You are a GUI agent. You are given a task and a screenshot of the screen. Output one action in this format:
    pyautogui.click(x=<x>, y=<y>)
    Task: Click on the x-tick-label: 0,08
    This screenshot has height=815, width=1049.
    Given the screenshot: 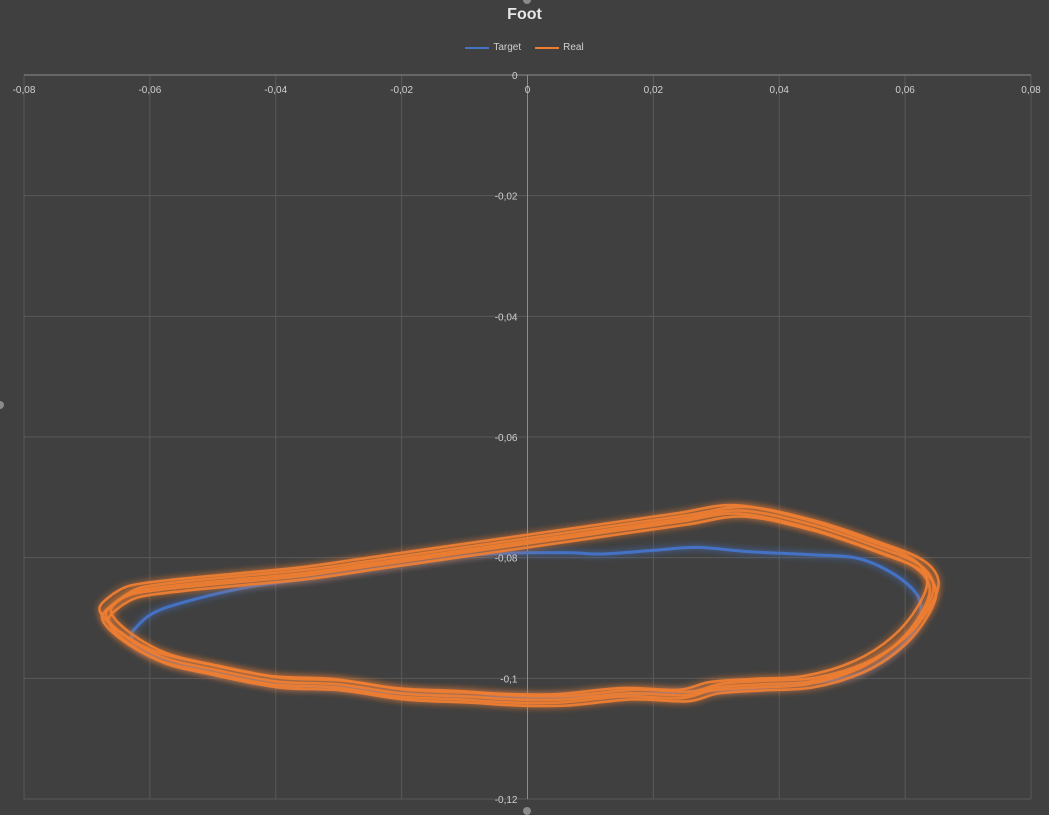 What is the action you would take?
    pyautogui.click(x=1031, y=90)
    